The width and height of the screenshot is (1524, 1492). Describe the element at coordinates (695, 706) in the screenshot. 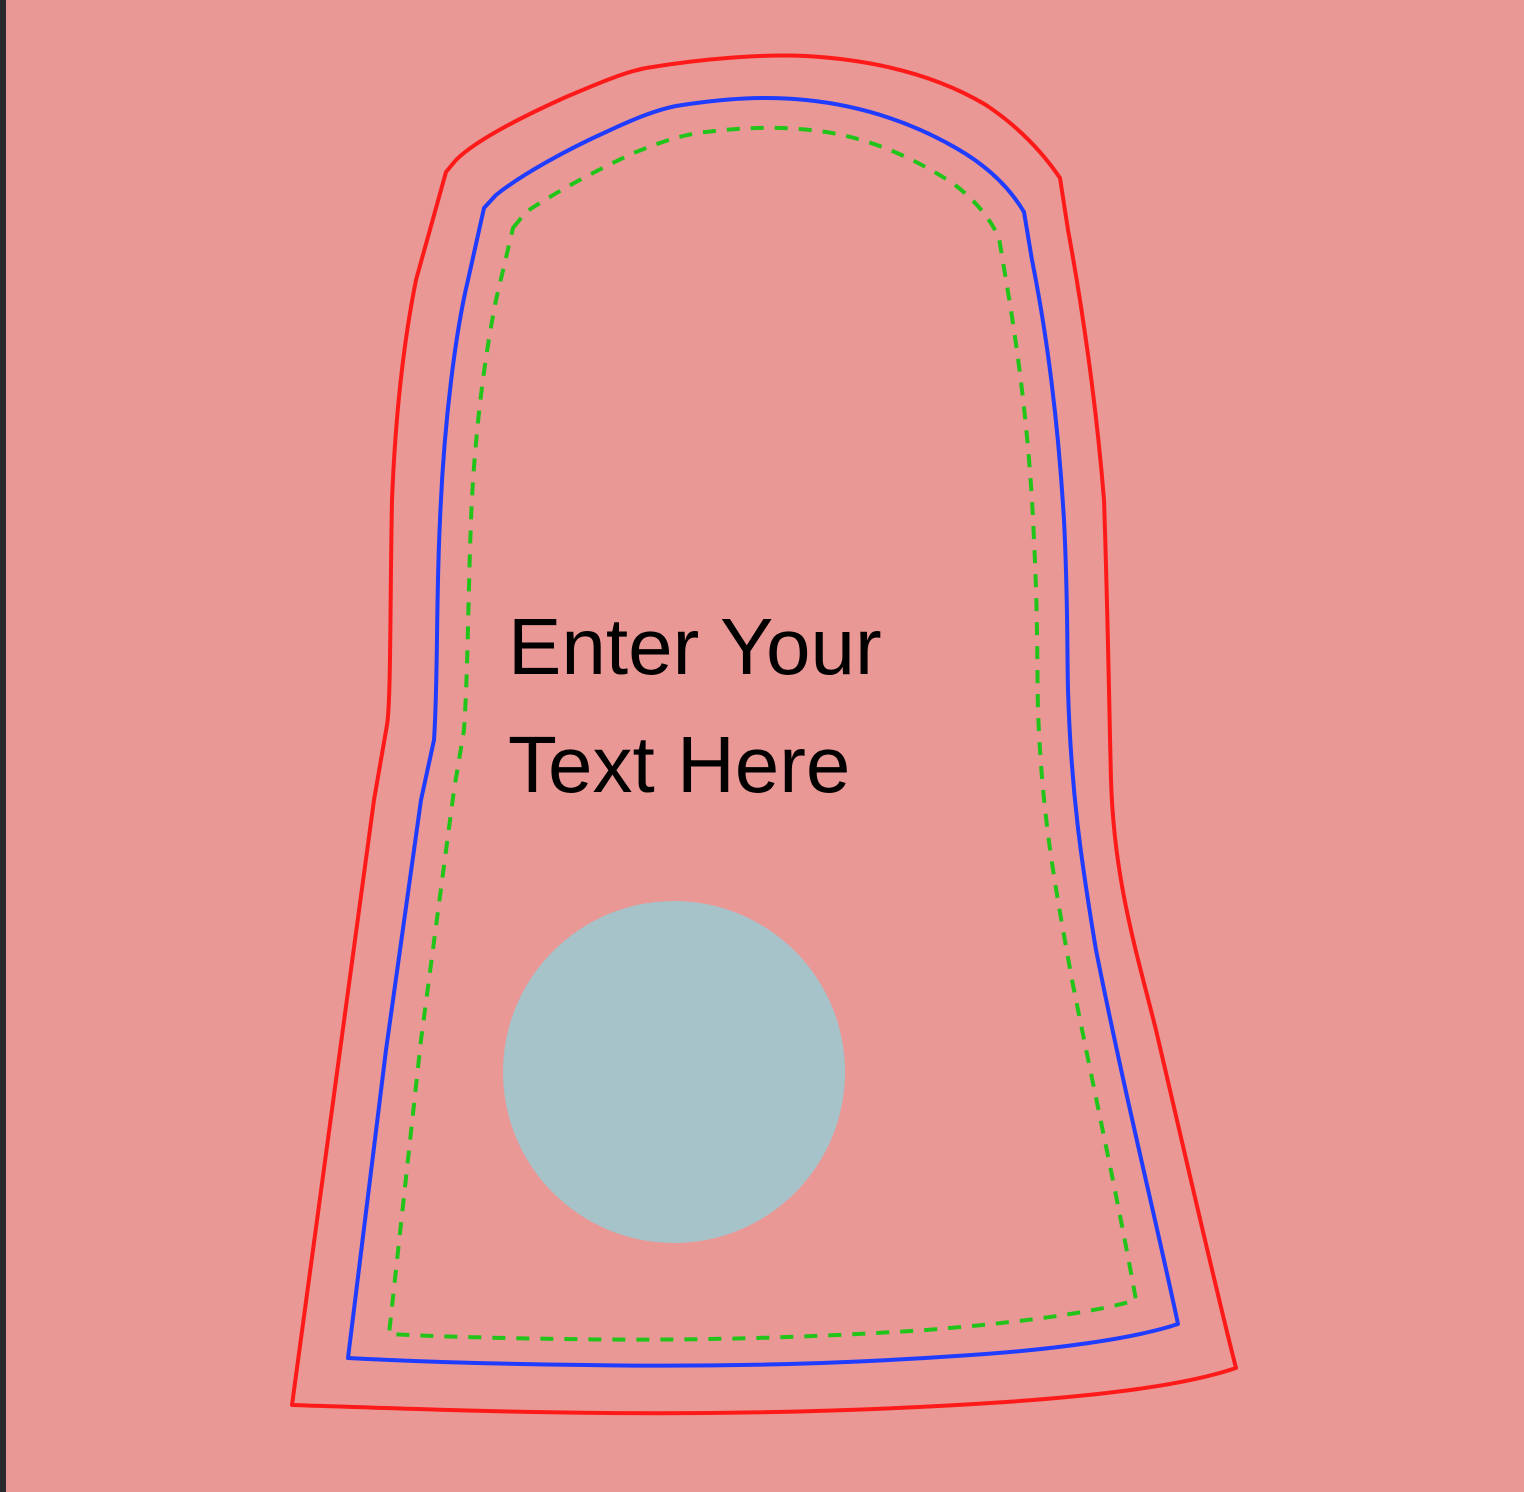

I see `editable-text-box: Enter Your Text Here` at that location.